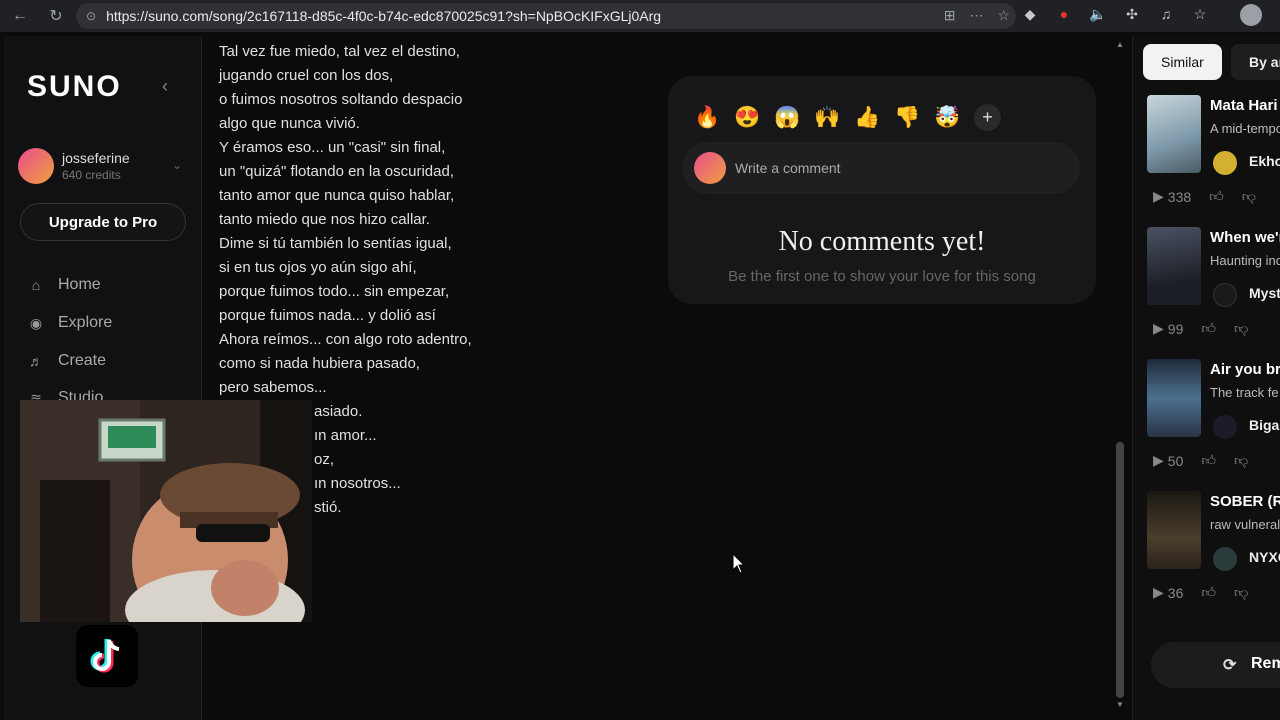 The height and width of the screenshot is (720, 1280). Describe the element at coordinates (56, 16) in the screenshot. I see `reload-icon: ↻` at that location.